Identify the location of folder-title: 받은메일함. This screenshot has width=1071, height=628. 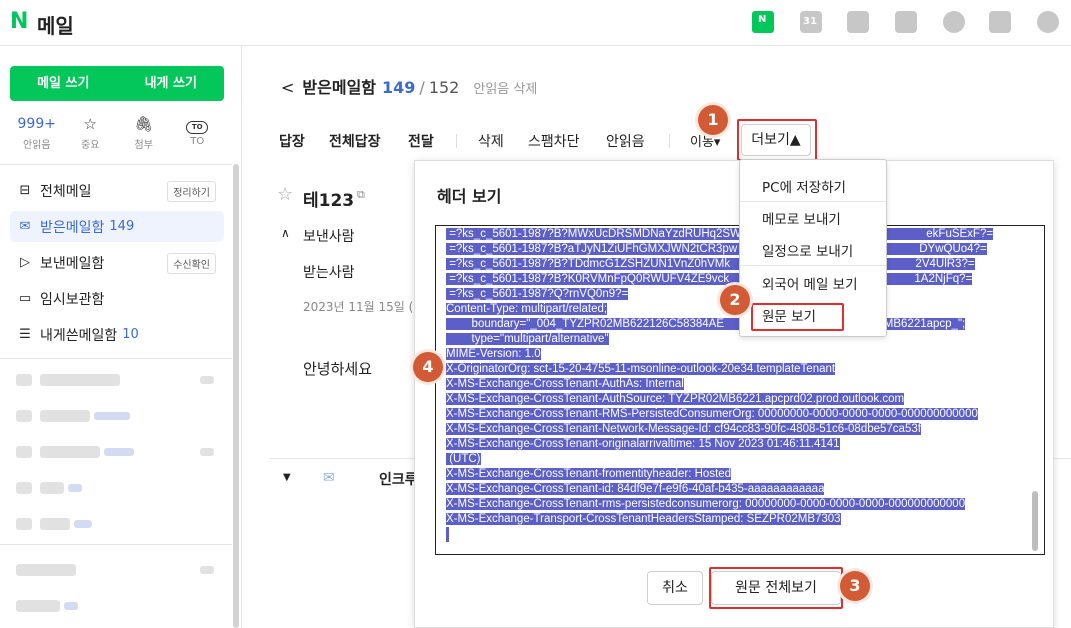
(339, 87).